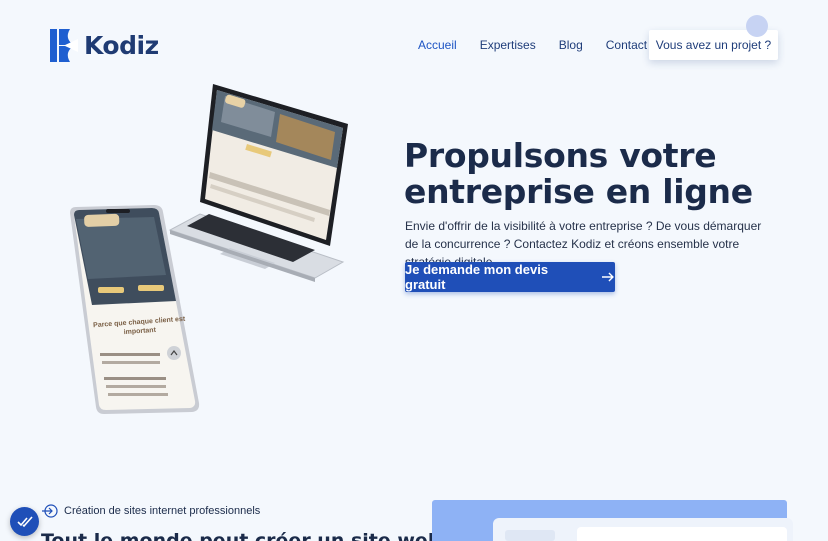 The width and height of the screenshot is (828, 541). What do you see at coordinates (132, 310) in the screenshot?
I see `phone-mockup: Parce que chaque client est important` at bounding box center [132, 310].